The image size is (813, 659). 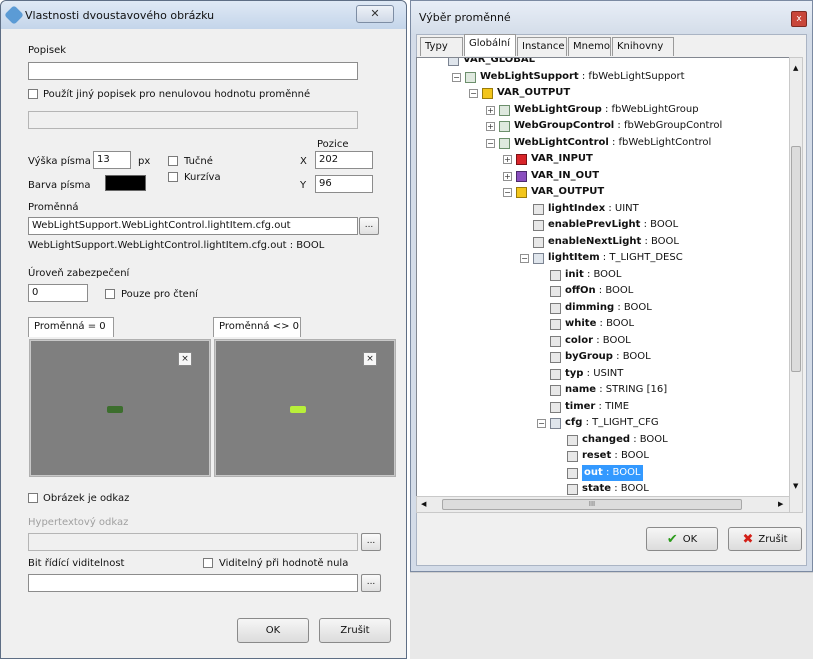 I want to click on popisek-input, so click(x=193, y=71).